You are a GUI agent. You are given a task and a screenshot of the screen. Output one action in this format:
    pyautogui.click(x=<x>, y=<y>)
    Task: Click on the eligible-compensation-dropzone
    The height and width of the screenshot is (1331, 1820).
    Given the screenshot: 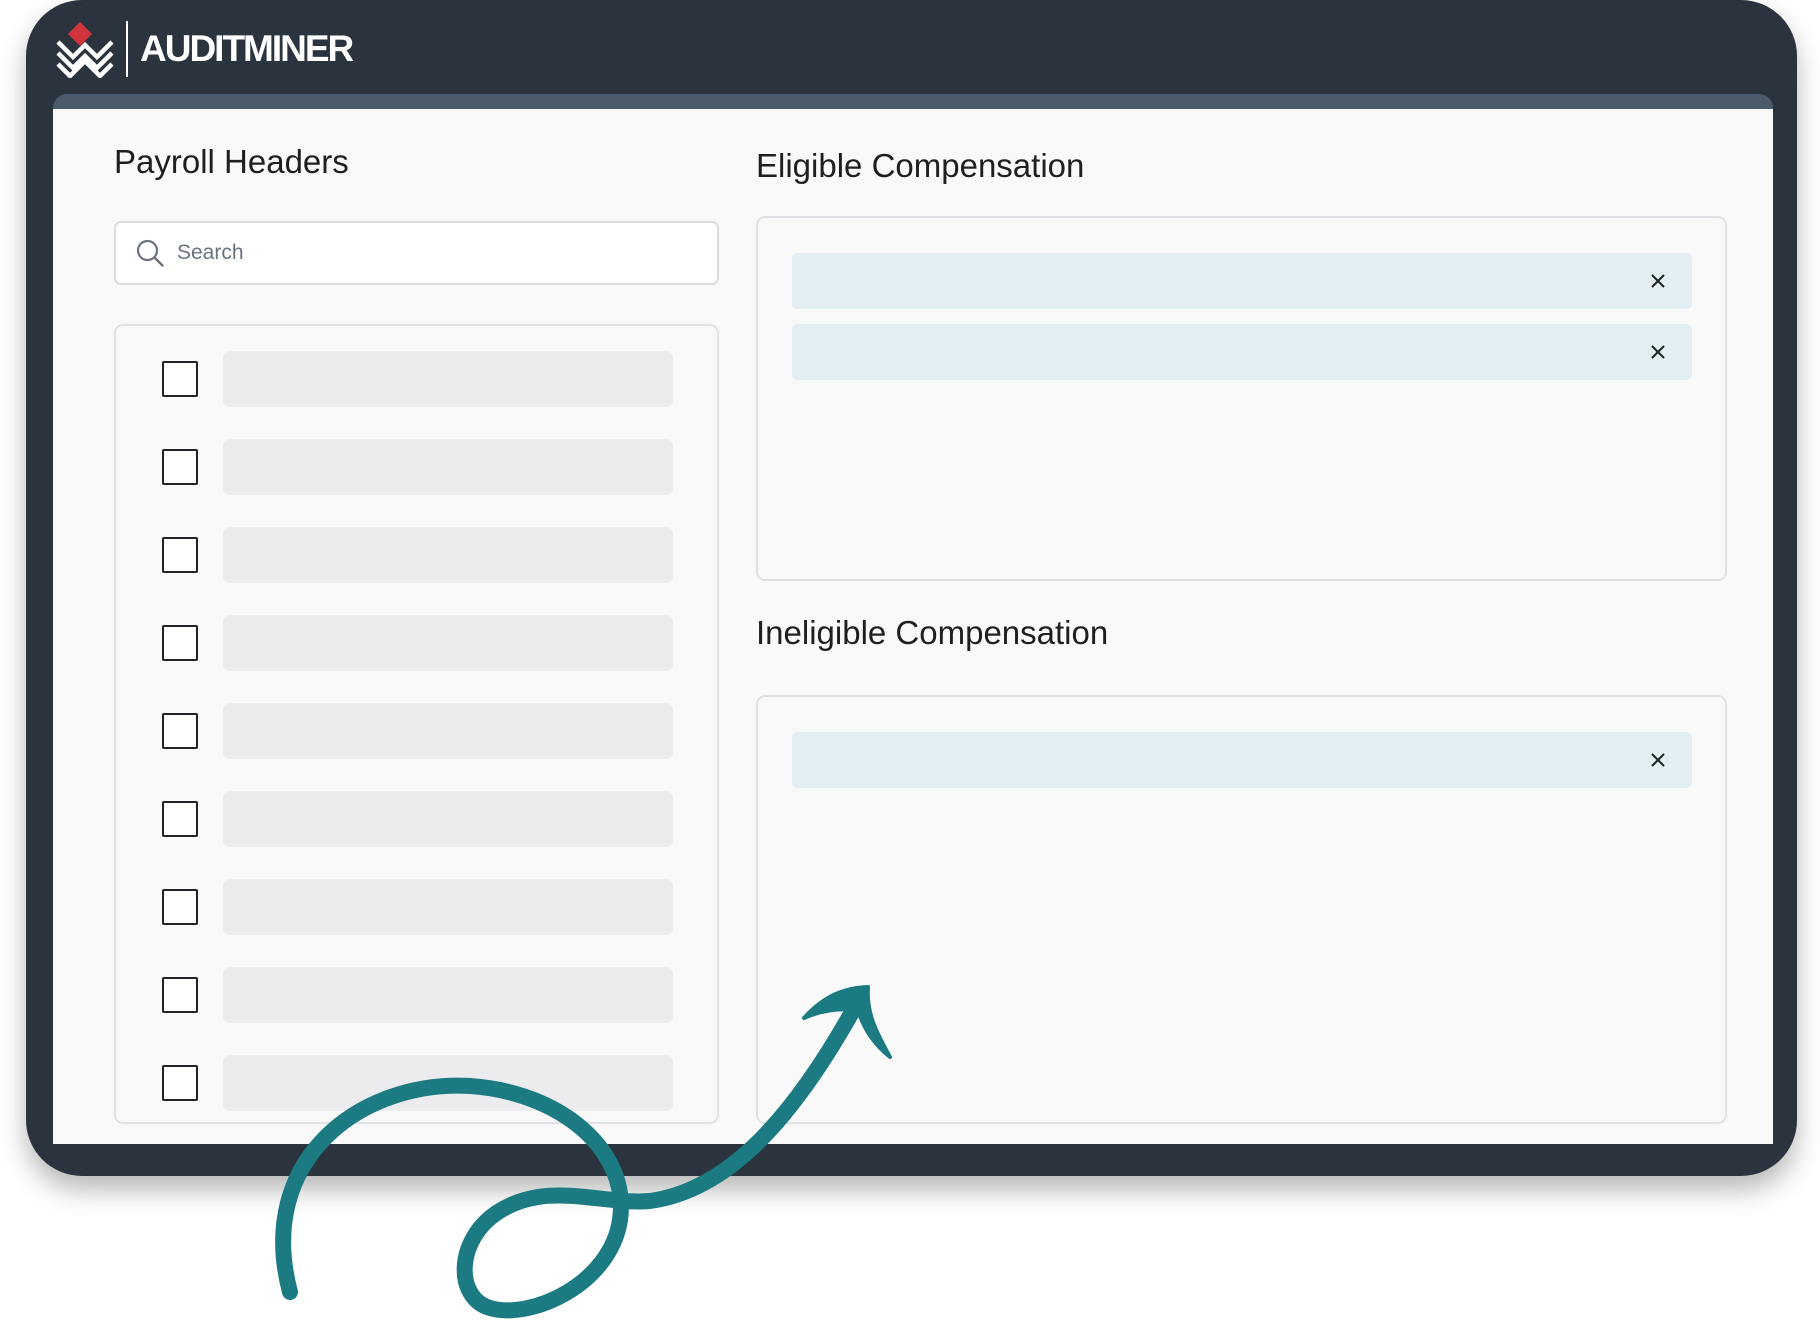 What is the action you would take?
    pyautogui.click(x=1241, y=398)
    